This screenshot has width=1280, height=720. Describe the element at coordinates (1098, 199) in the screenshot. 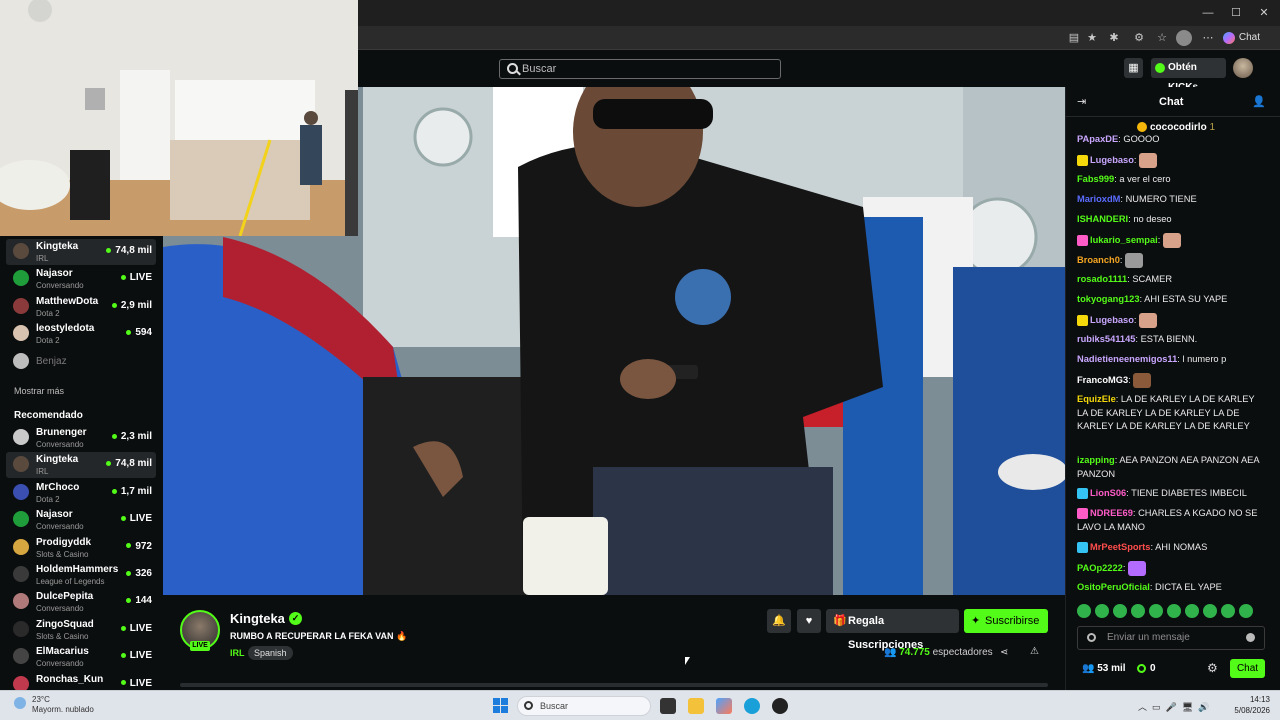

I see `chat-username: MarioxdM` at that location.